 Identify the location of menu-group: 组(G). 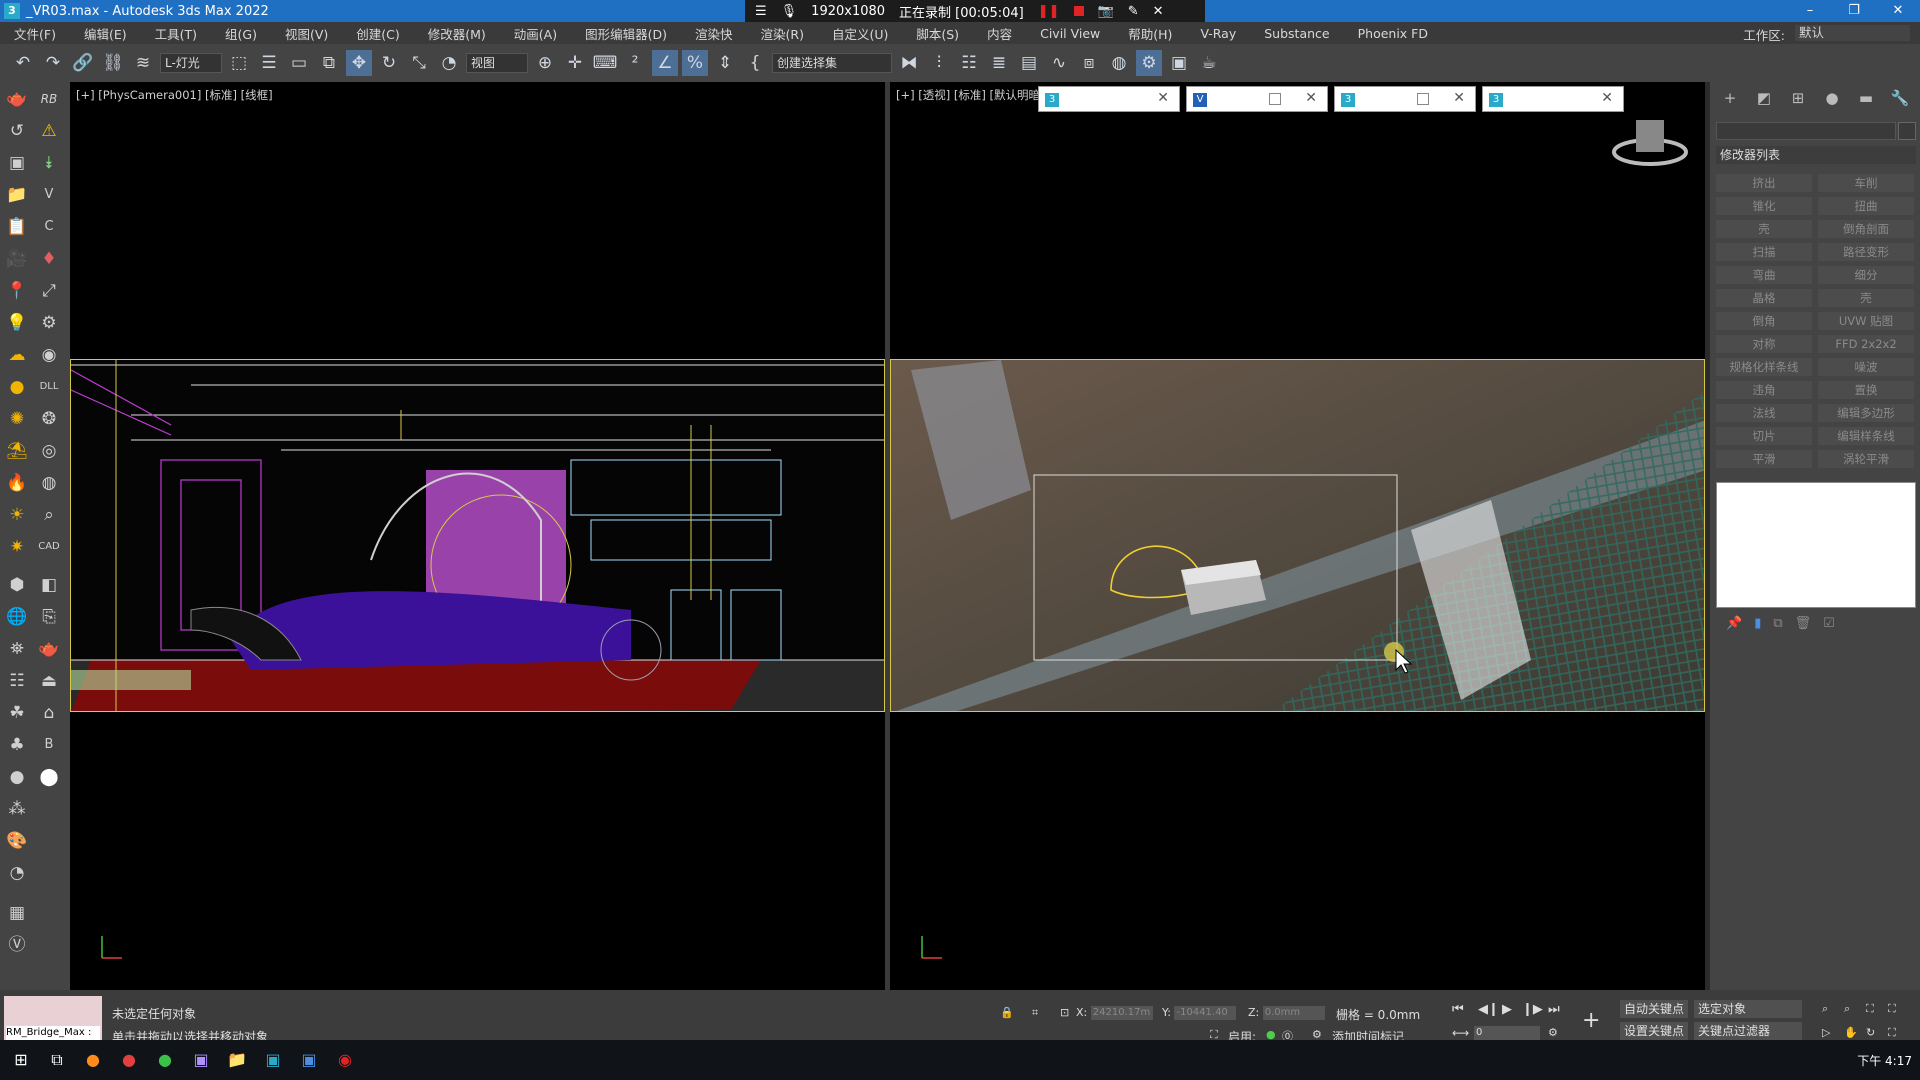
(241, 33).